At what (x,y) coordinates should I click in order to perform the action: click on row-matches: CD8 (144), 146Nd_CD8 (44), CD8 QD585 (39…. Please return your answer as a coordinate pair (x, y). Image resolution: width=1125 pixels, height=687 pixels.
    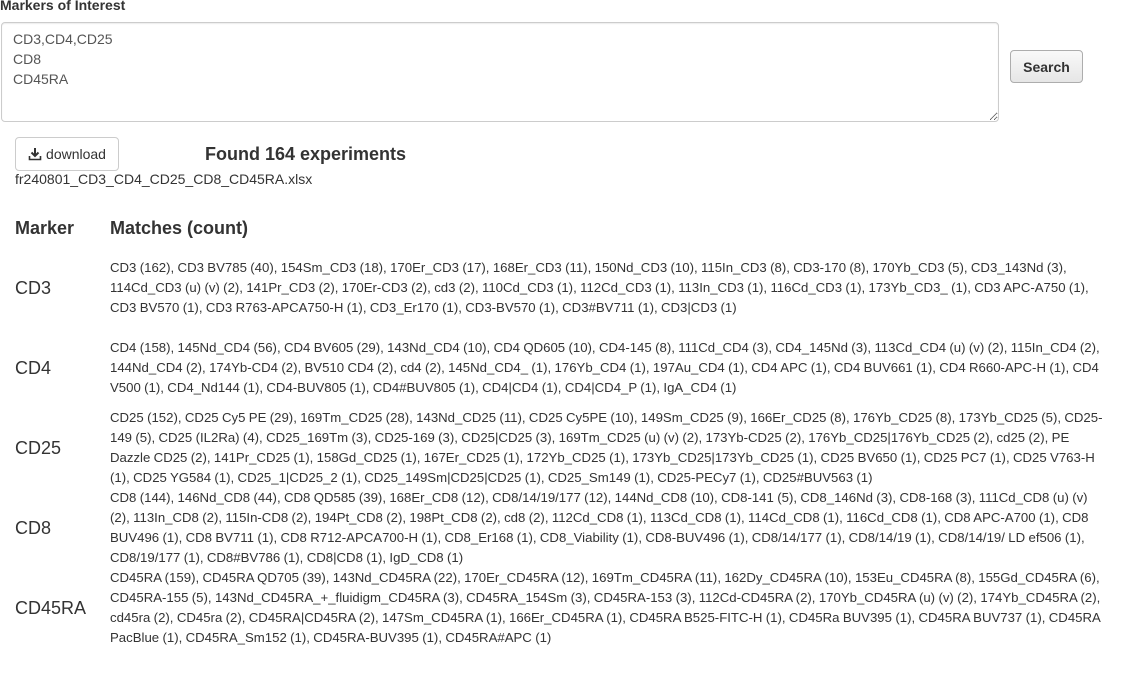
    Looking at the image, I should click on (599, 527).